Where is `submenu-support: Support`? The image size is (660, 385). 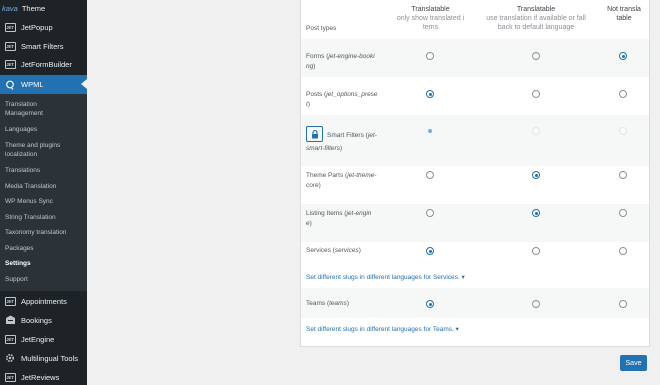 submenu-support: Support is located at coordinates (16, 279).